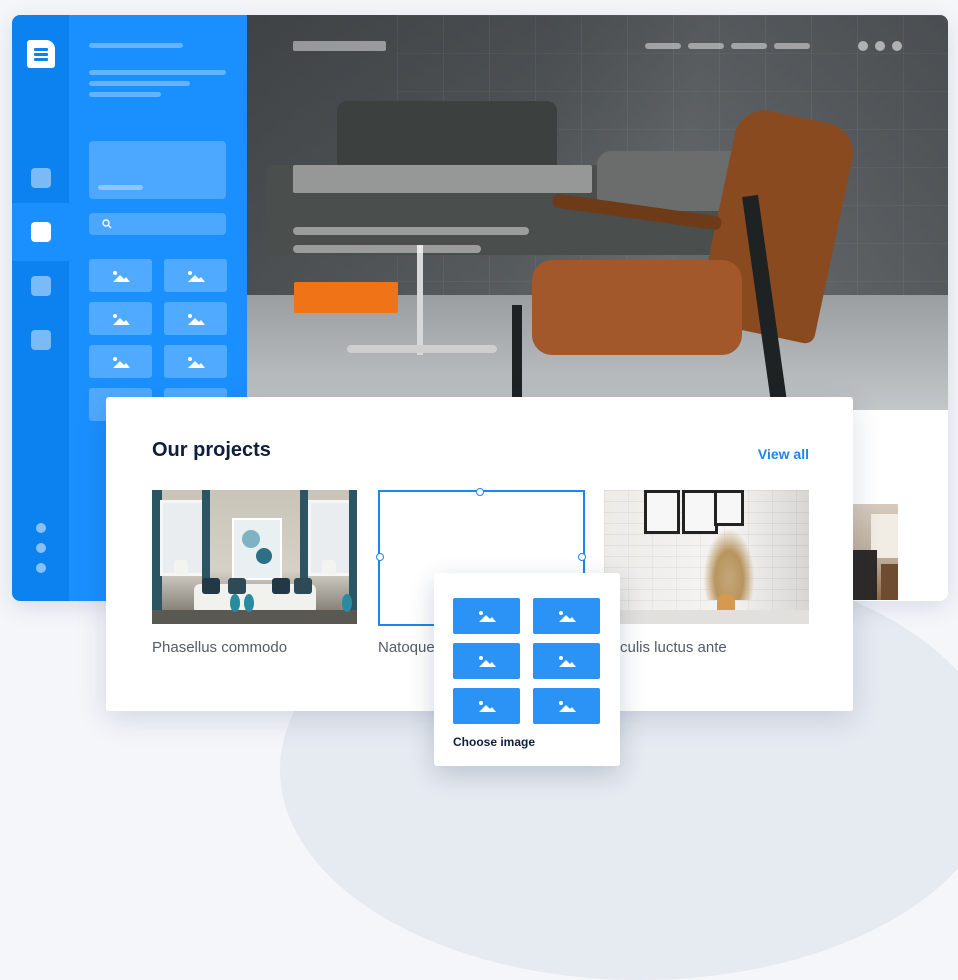 This screenshot has height=980, width=958. What do you see at coordinates (353, 550) in the screenshot?
I see `curtain` at bounding box center [353, 550].